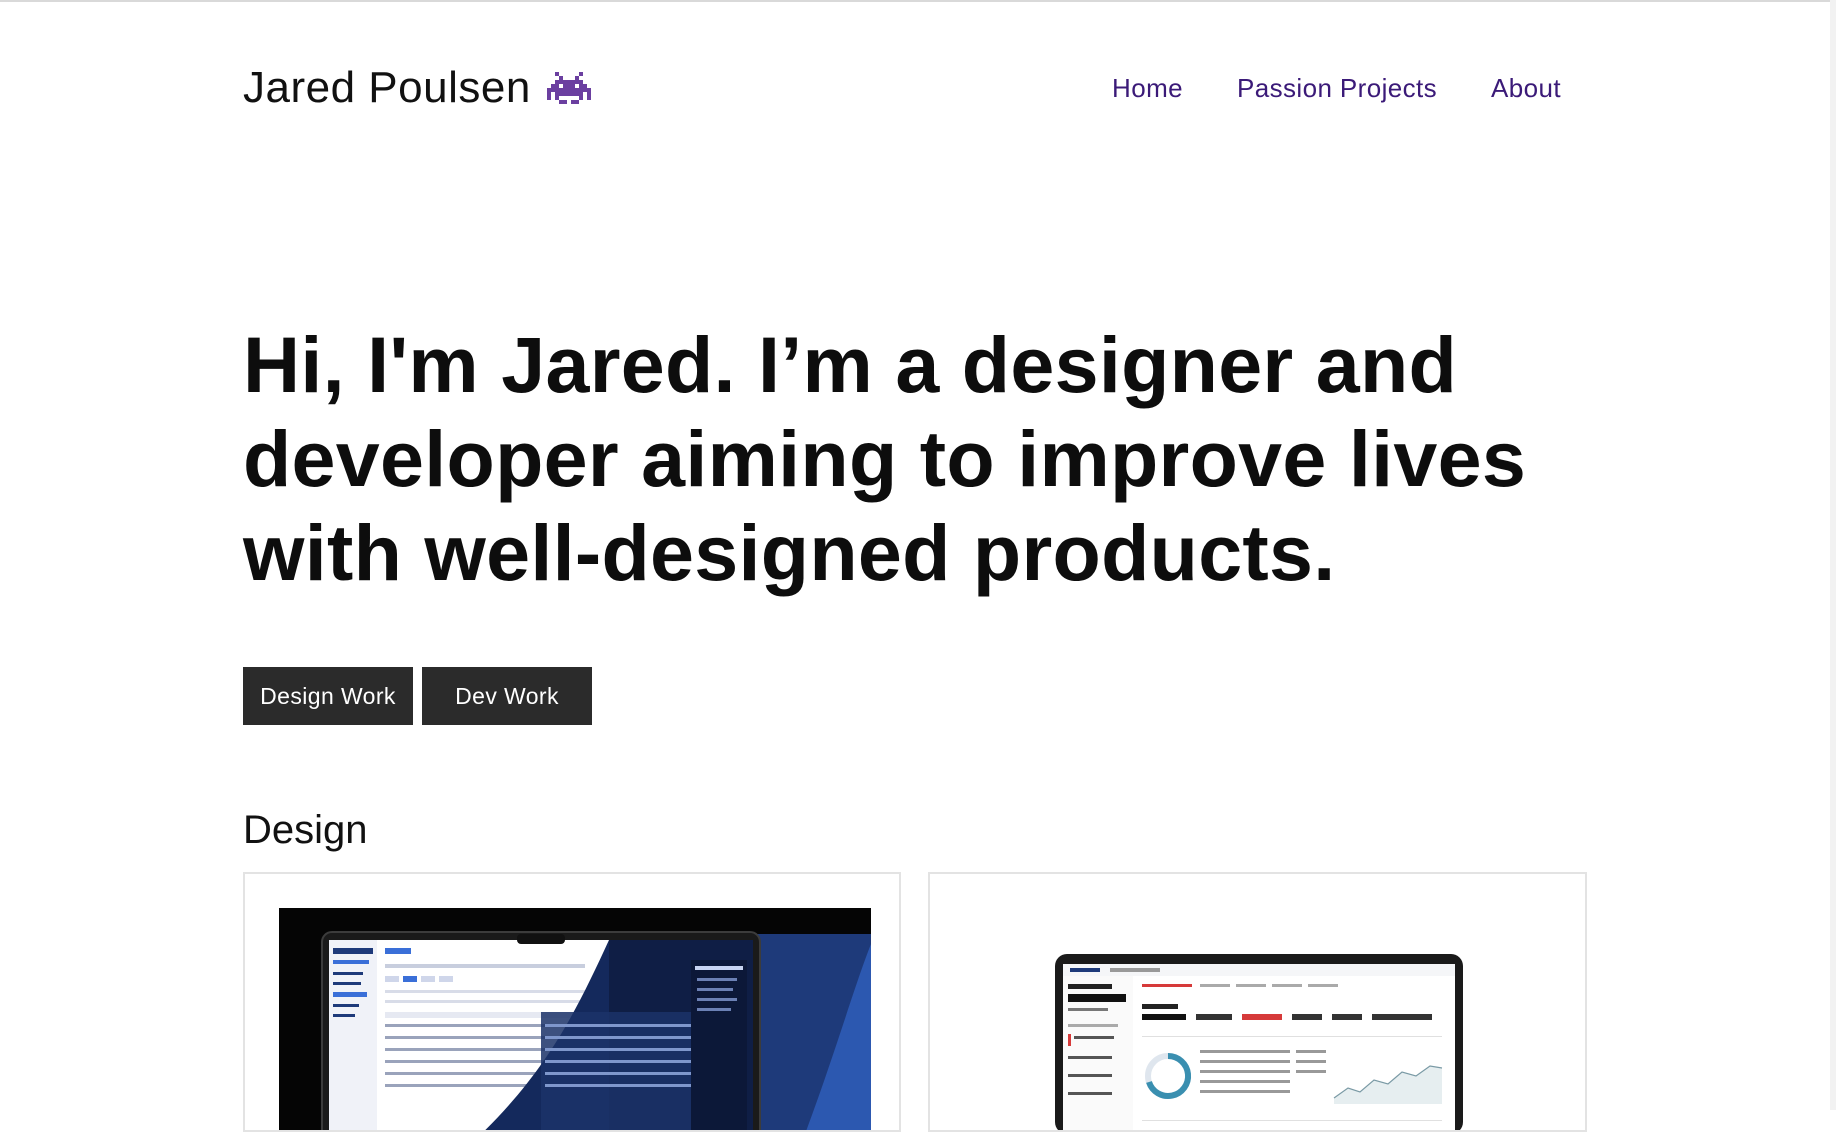 This screenshot has height=1132, width=1836. What do you see at coordinates (305, 830) in the screenshot?
I see `design-section-title: Design` at bounding box center [305, 830].